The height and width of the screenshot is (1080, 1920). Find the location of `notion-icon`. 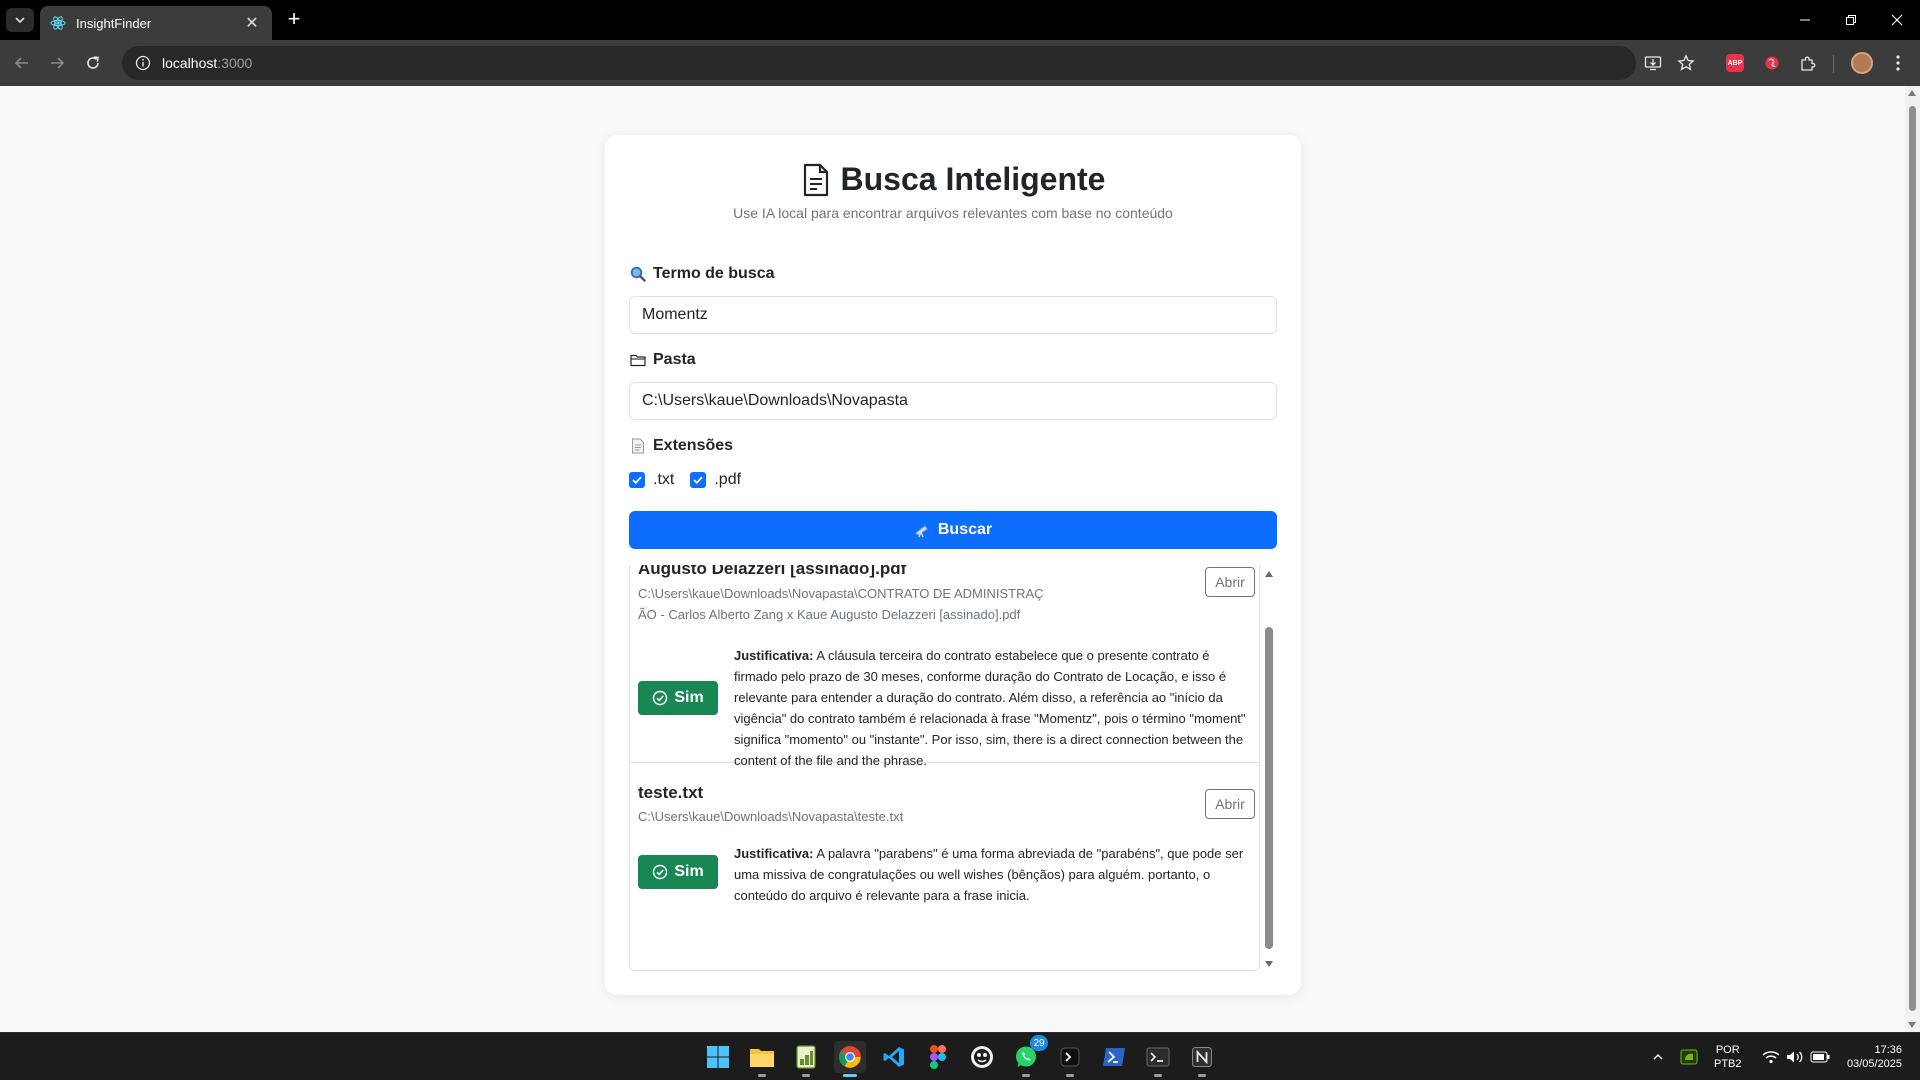

notion-icon is located at coordinates (1202, 1057).